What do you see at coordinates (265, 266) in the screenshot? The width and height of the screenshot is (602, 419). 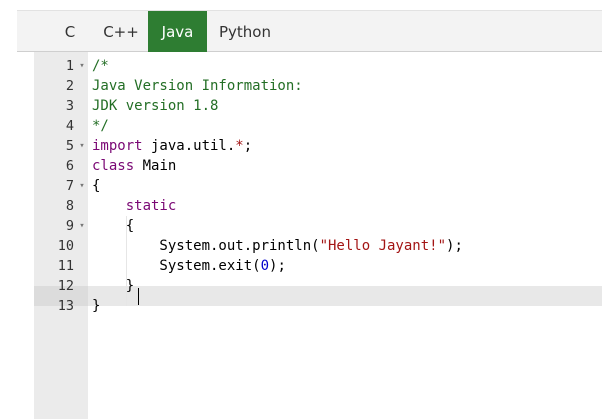 I see `number-token: 0` at bounding box center [265, 266].